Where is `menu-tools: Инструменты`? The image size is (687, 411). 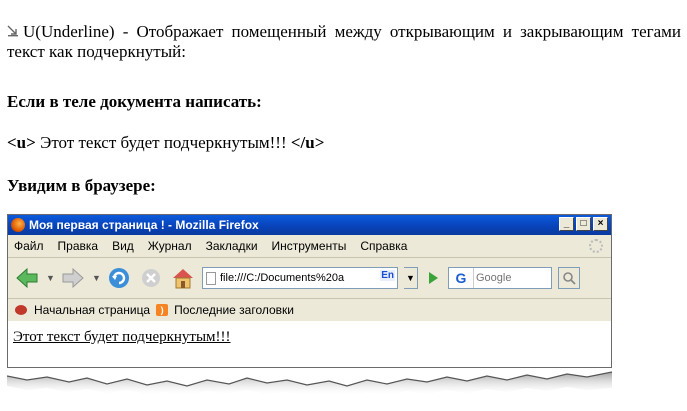 menu-tools: Инструменты is located at coordinates (309, 246).